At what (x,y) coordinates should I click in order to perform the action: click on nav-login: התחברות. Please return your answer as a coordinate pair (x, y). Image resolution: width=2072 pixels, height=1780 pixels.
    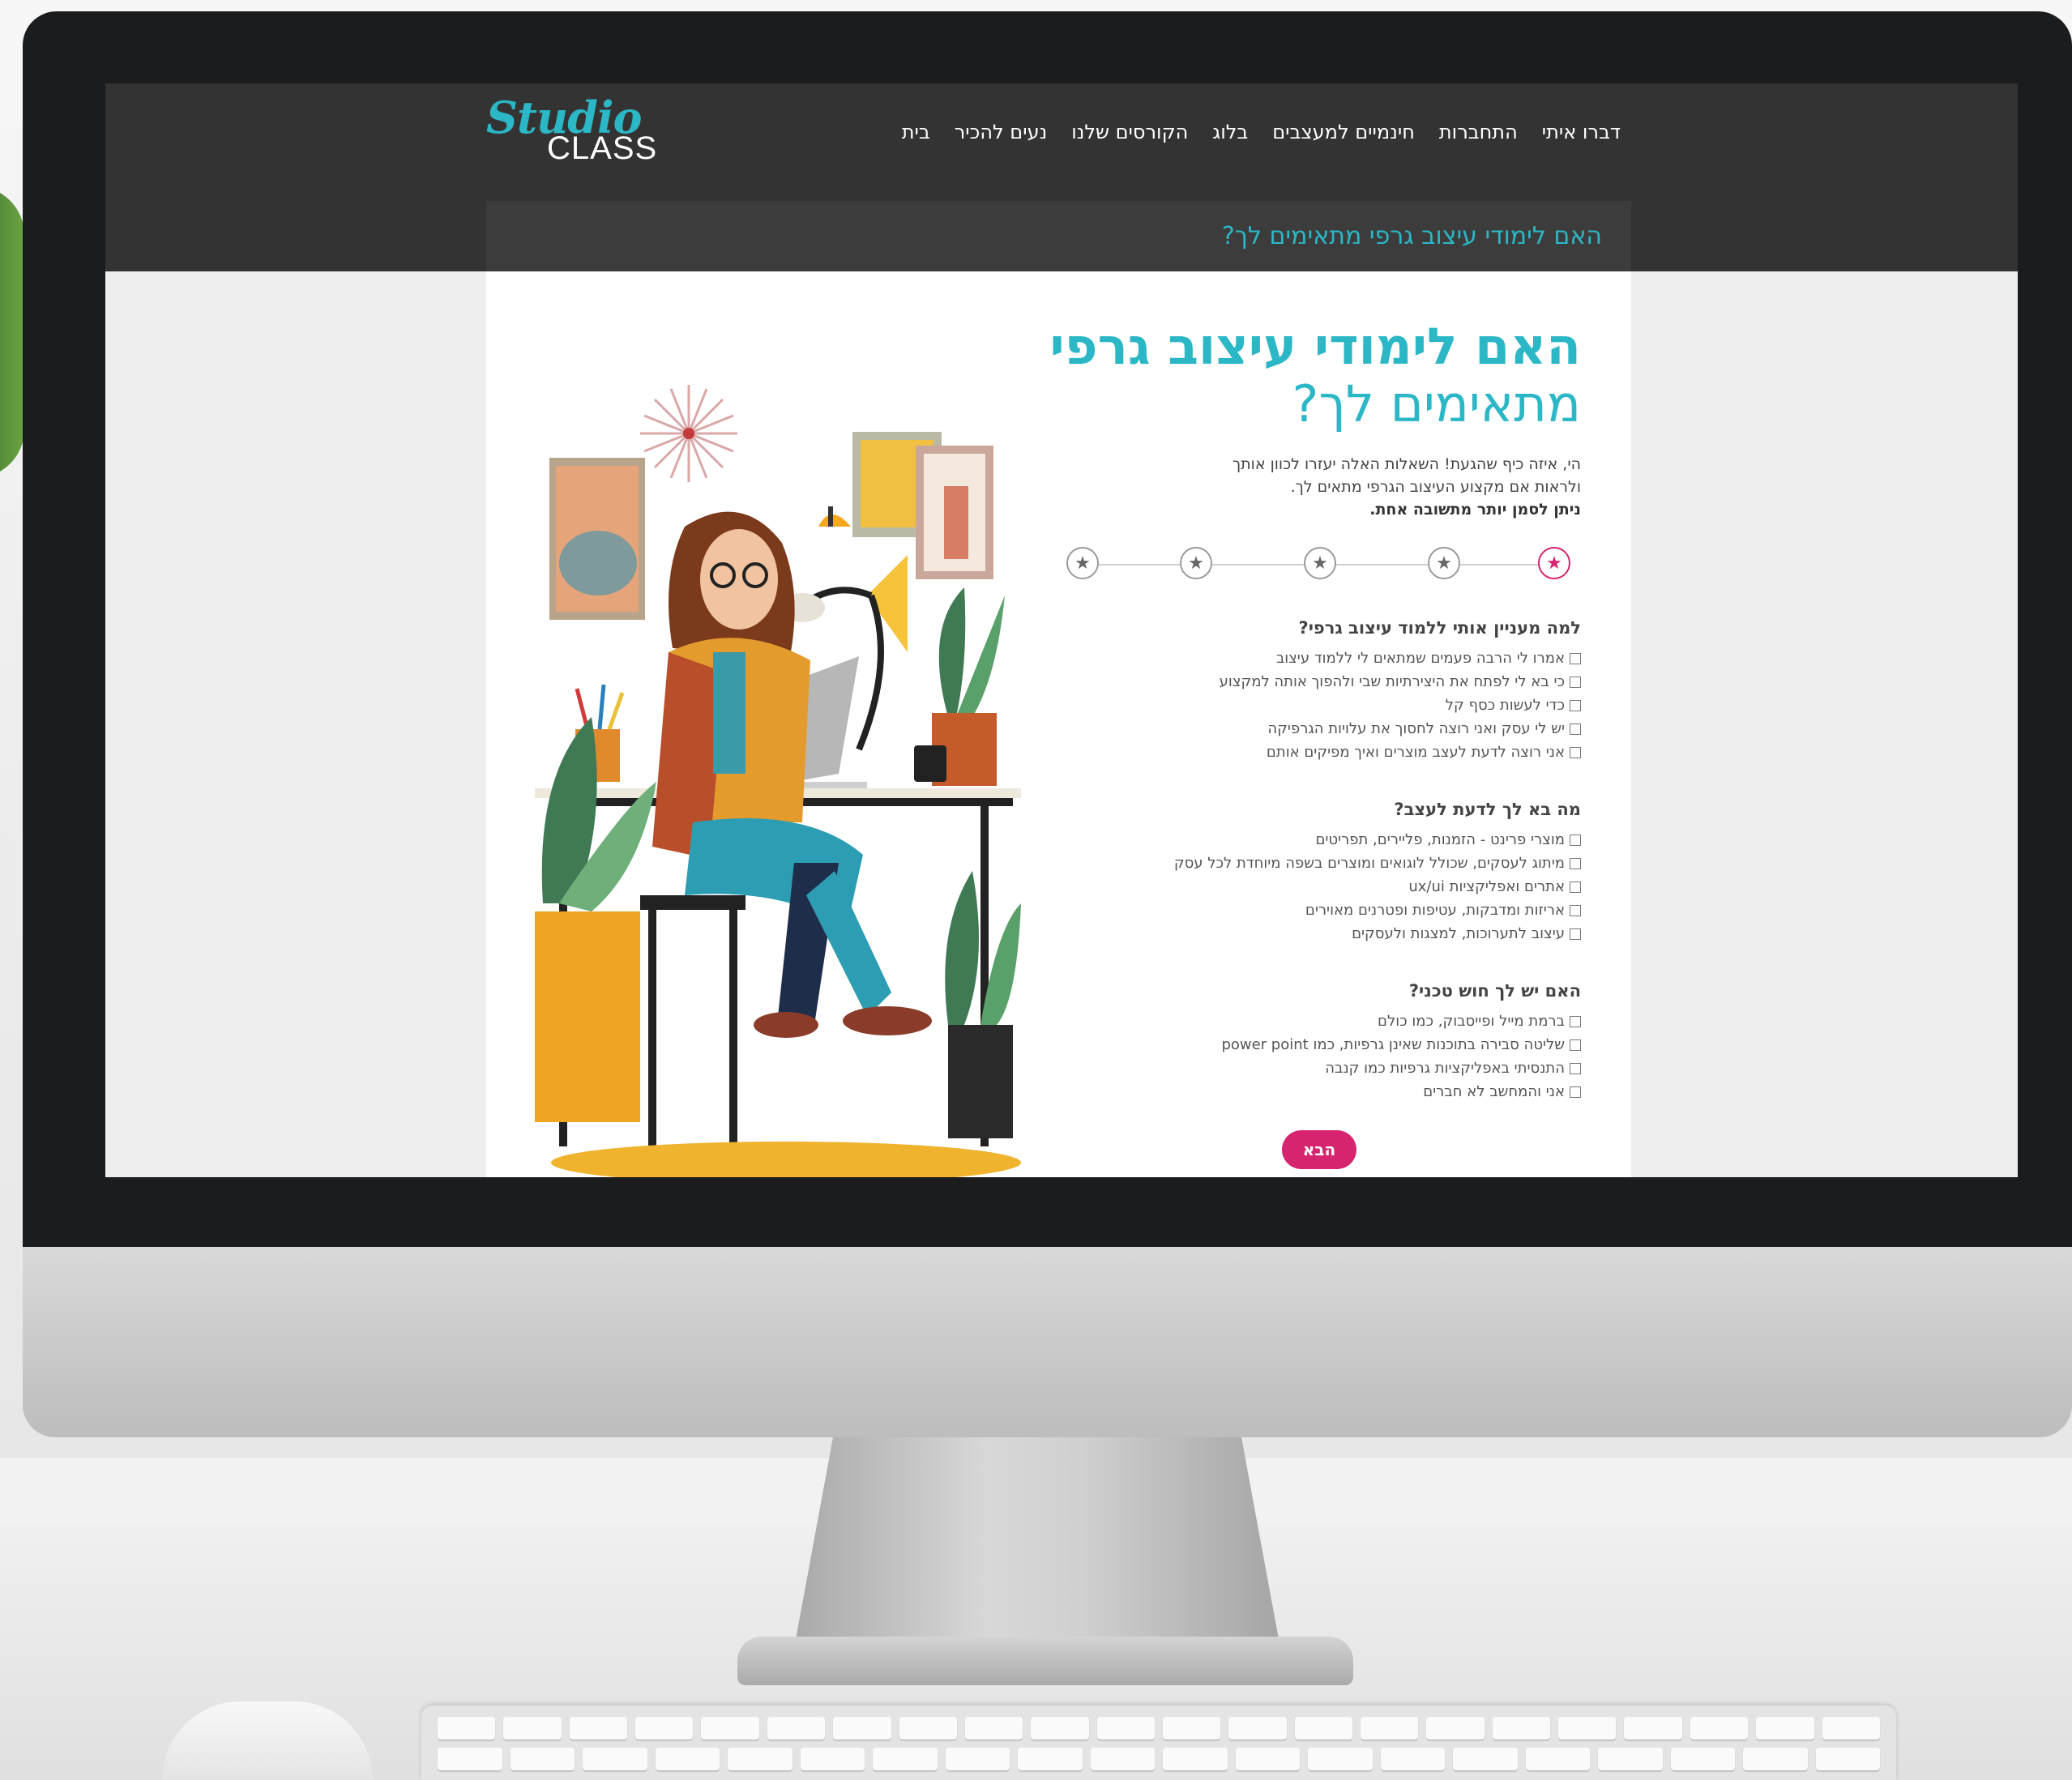
    Looking at the image, I should click on (1478, 132).